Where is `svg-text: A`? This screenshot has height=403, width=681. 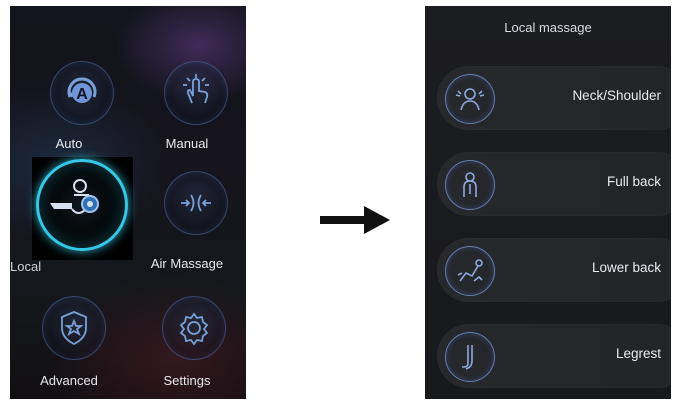
svg-text: A is located at coordinates (82, 94).